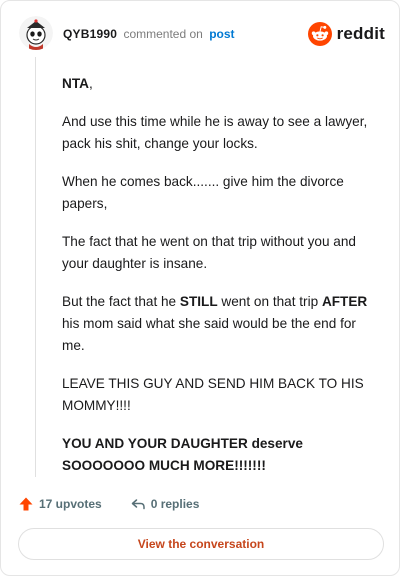 This screenshot has width=400, height=576. Describe the element at coordinates (70, 504) in the screenshot. I see `upvote-count: 17 upvotes` at that location.